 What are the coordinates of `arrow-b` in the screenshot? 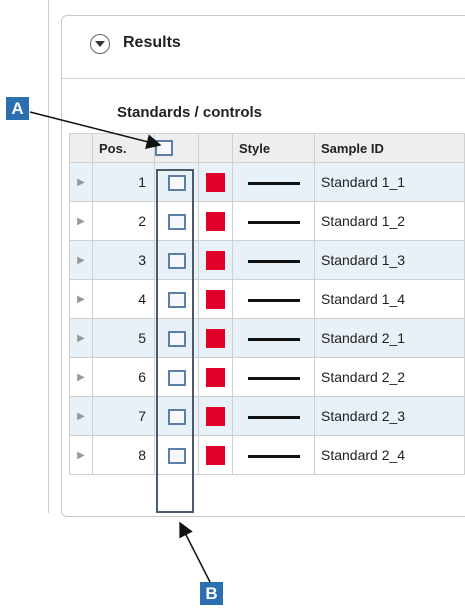 It's located at (195, 552).